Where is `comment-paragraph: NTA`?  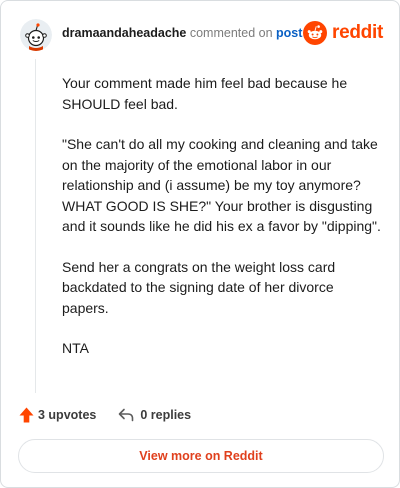
comment-paragraph: NTA is located at coordinates (75, 348).